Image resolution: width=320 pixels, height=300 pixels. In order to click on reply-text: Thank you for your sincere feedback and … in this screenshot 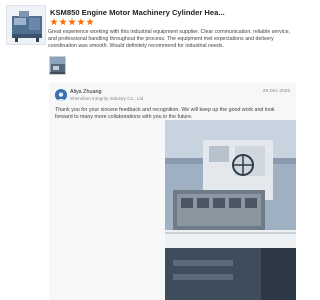, I will do `click(165, 113)`.